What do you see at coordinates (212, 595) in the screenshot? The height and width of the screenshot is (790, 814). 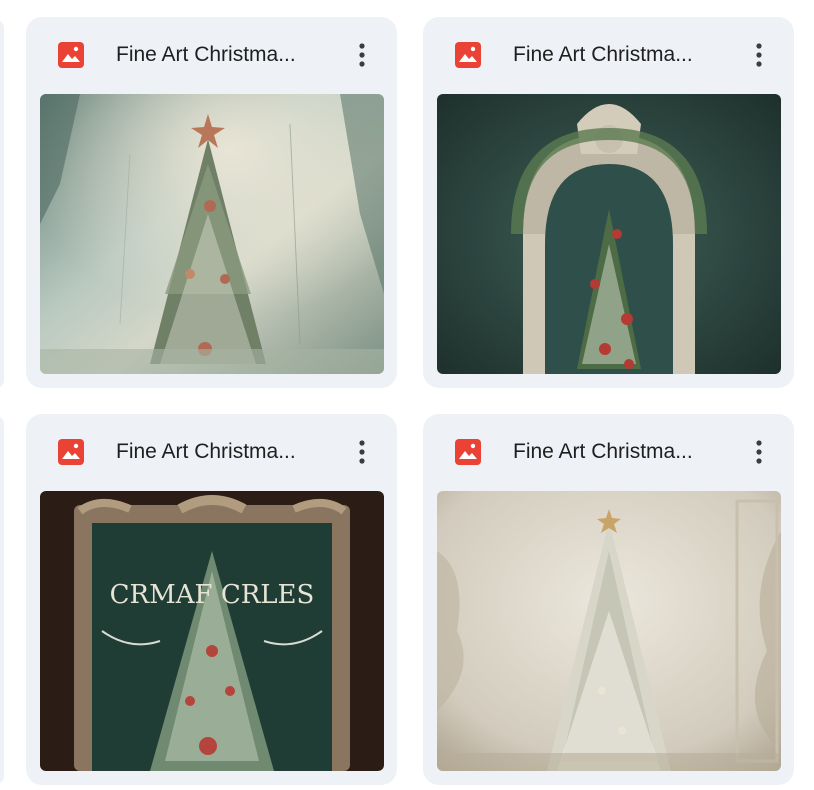 I see `chalkboard-lettering: CRMAF CRLES` at bounding box center [212, 595].